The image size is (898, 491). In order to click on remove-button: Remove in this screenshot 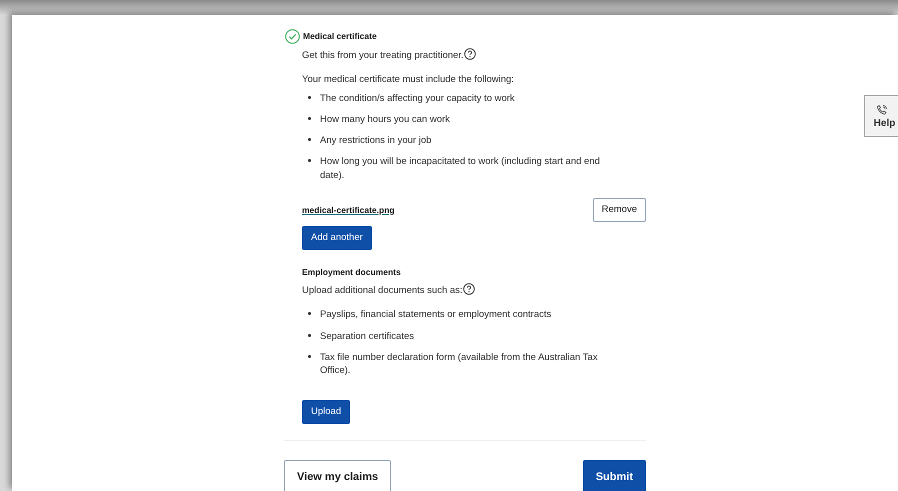, I will do `click(619, 210)`.